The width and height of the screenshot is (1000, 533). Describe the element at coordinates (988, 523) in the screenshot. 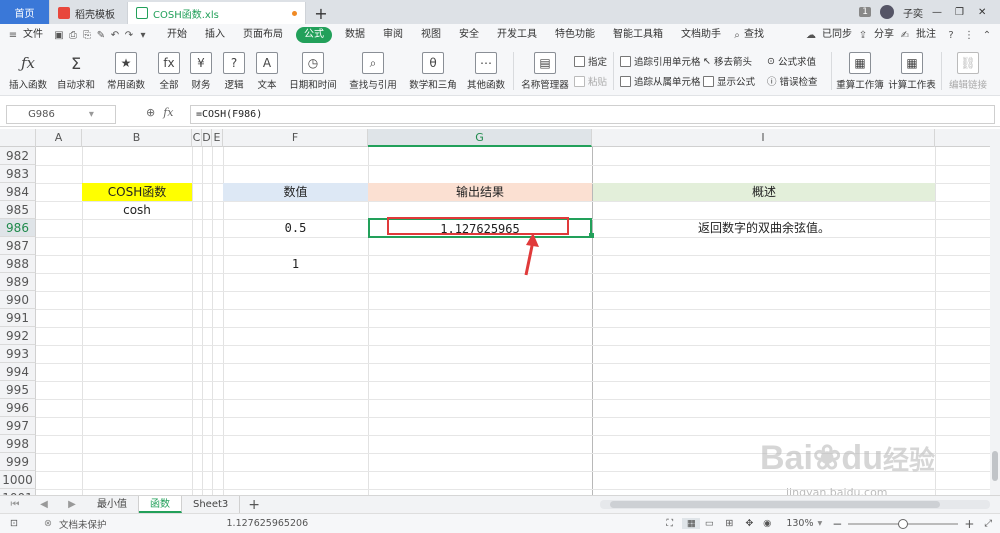

I see `fullscreen-icon: ⤢` at that location.